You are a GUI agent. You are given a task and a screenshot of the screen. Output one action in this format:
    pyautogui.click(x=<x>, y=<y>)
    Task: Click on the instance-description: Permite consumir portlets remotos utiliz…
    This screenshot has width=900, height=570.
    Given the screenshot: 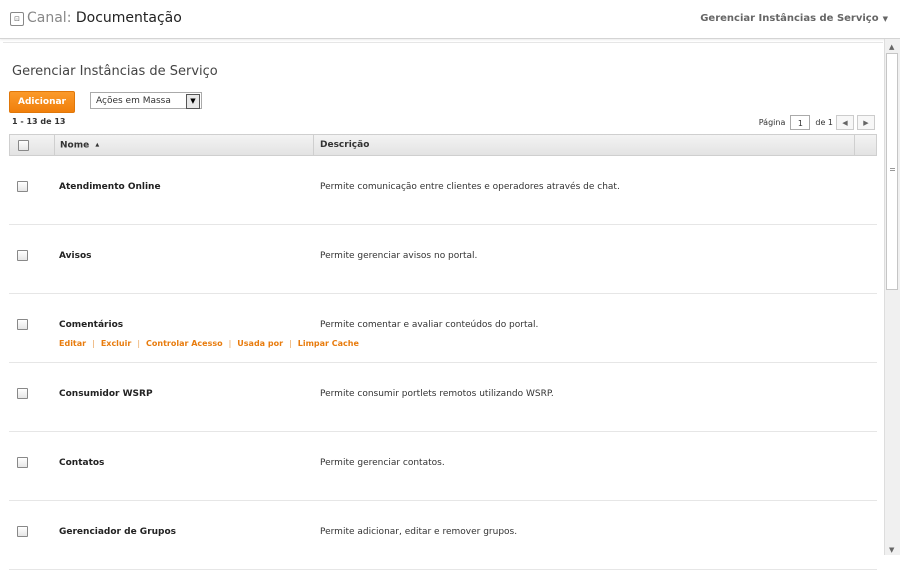 What is the action you would take?
    pyautogui.click(x=437, y=394)
    